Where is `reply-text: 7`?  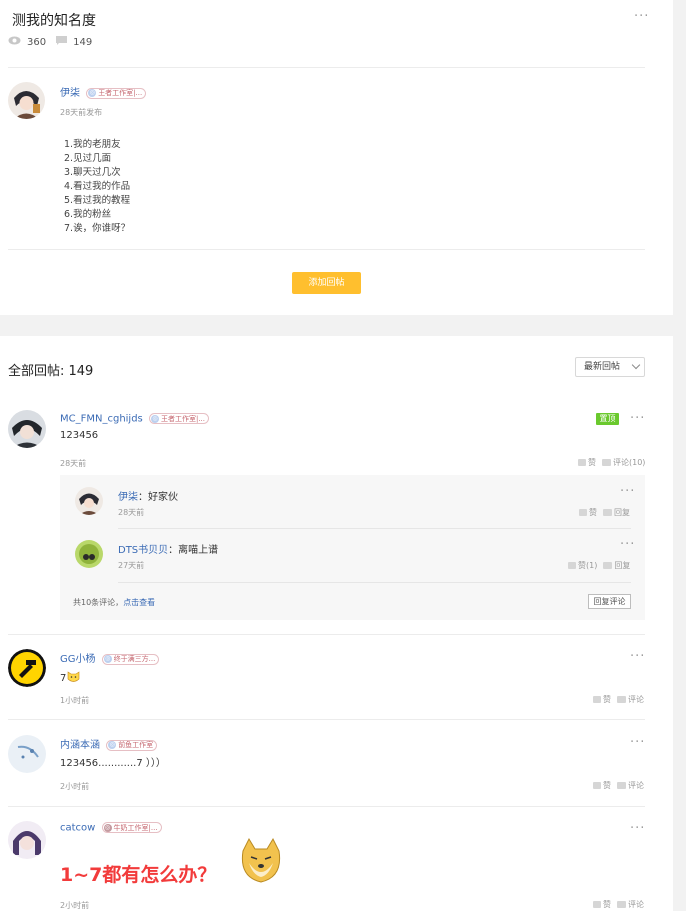 reply-text: 7 is located at coordinates (63, 678).